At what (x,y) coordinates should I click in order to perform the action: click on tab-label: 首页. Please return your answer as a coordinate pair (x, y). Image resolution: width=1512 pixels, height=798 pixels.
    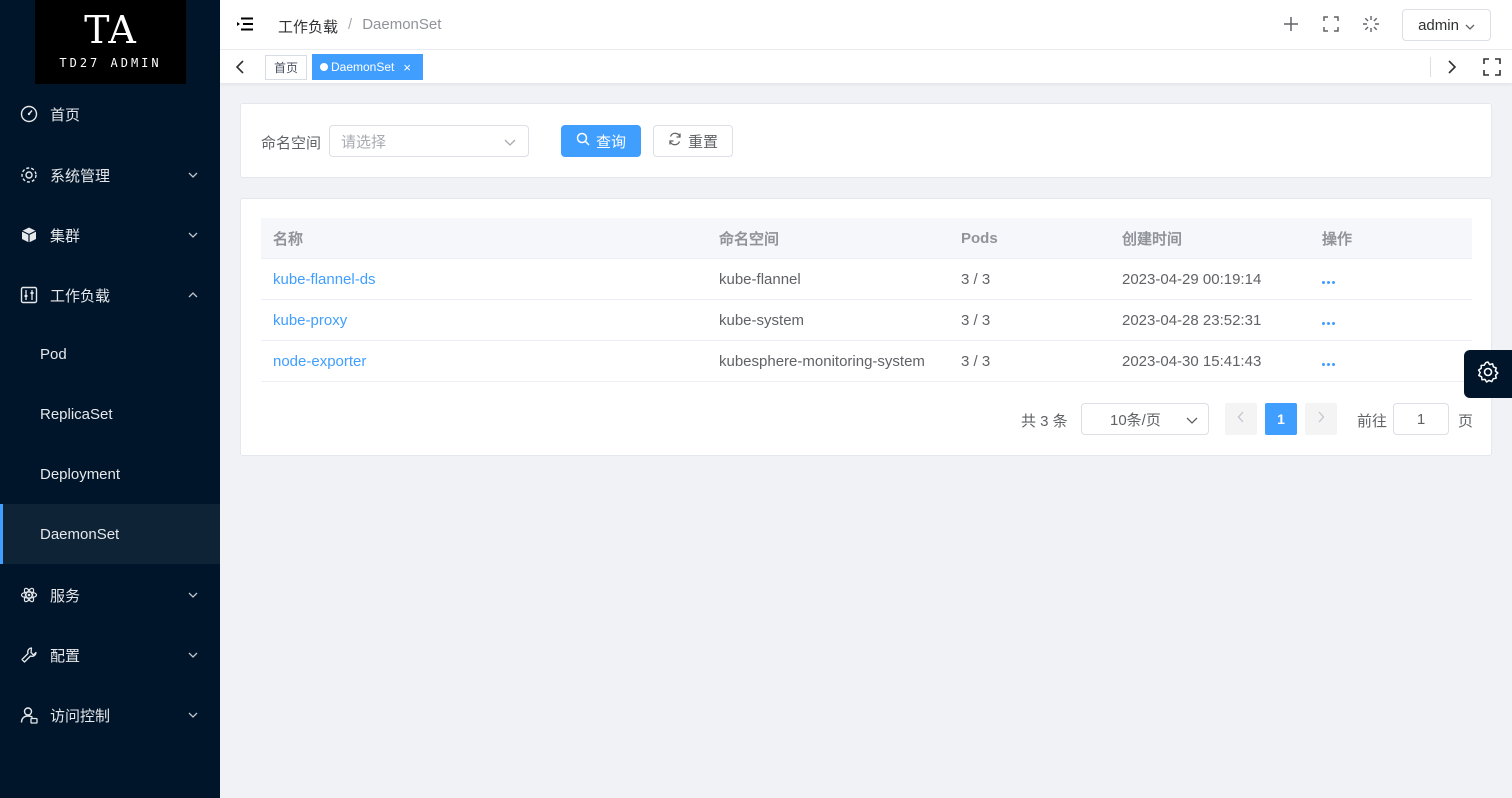
    Looking at the image, I should click on (285, 68).